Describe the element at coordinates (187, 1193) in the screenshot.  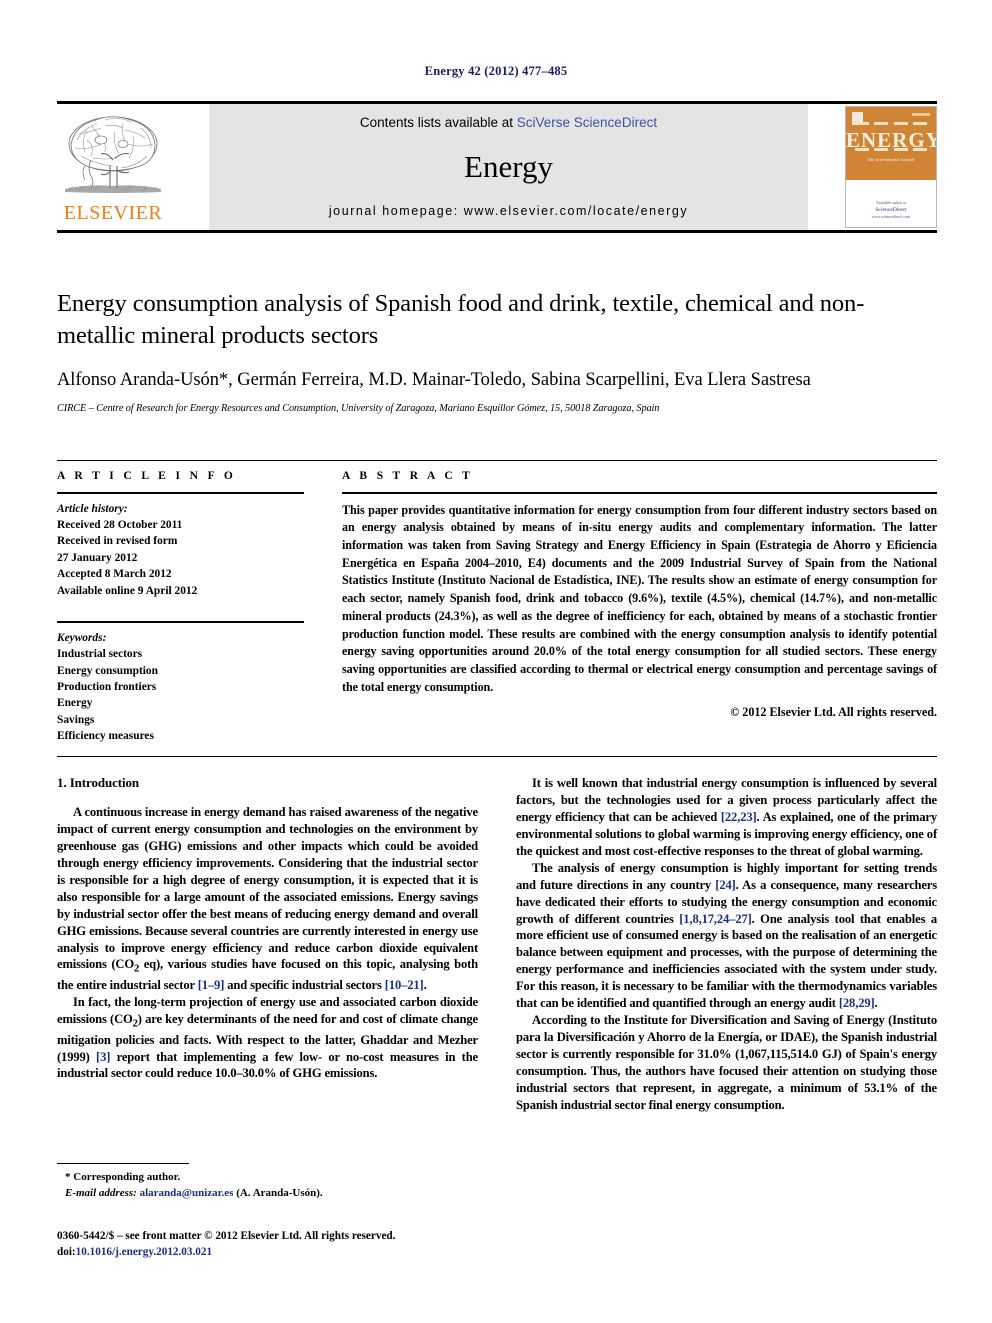
I see `email-link: alaranda@unizar.es` at that location.